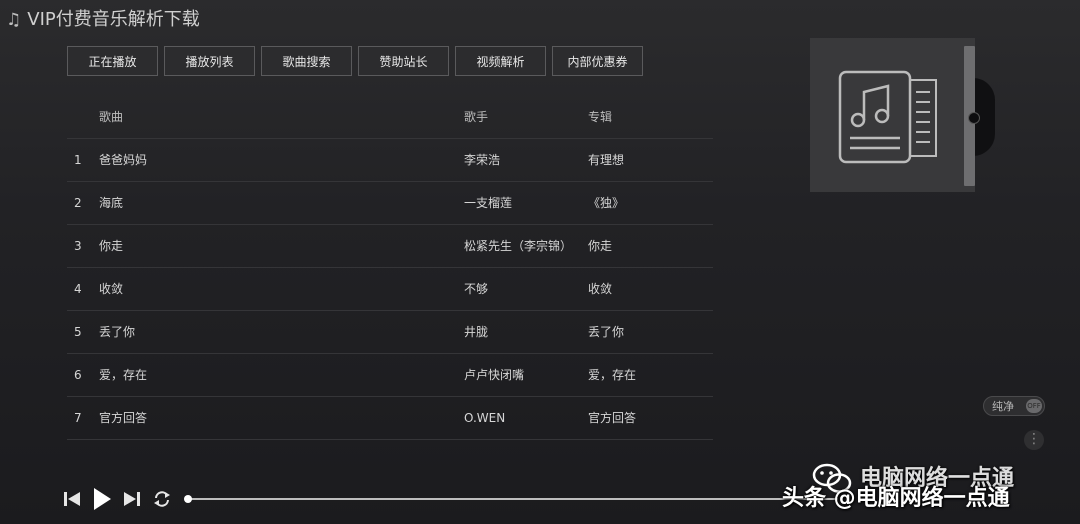 The image size is (1080, 524). Describe the element at coordinates (112, 61) in the screenshot. I see `now-playing-button: 正在播放` at that location.